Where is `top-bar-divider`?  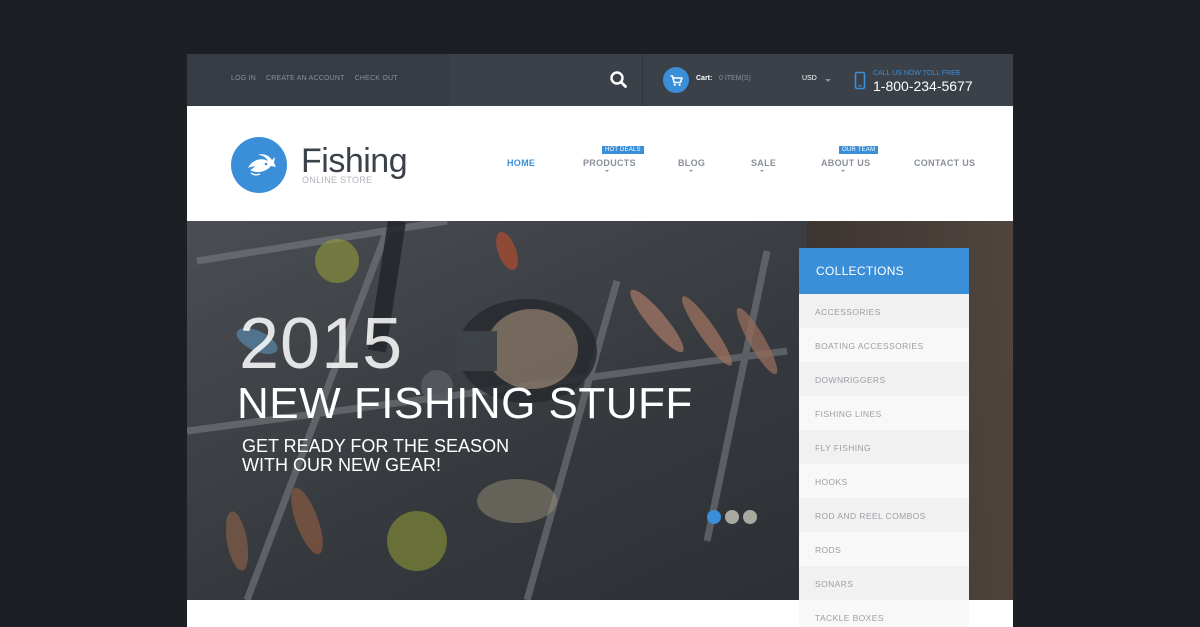
top-bar-divider is located at coordinates (642, 80).